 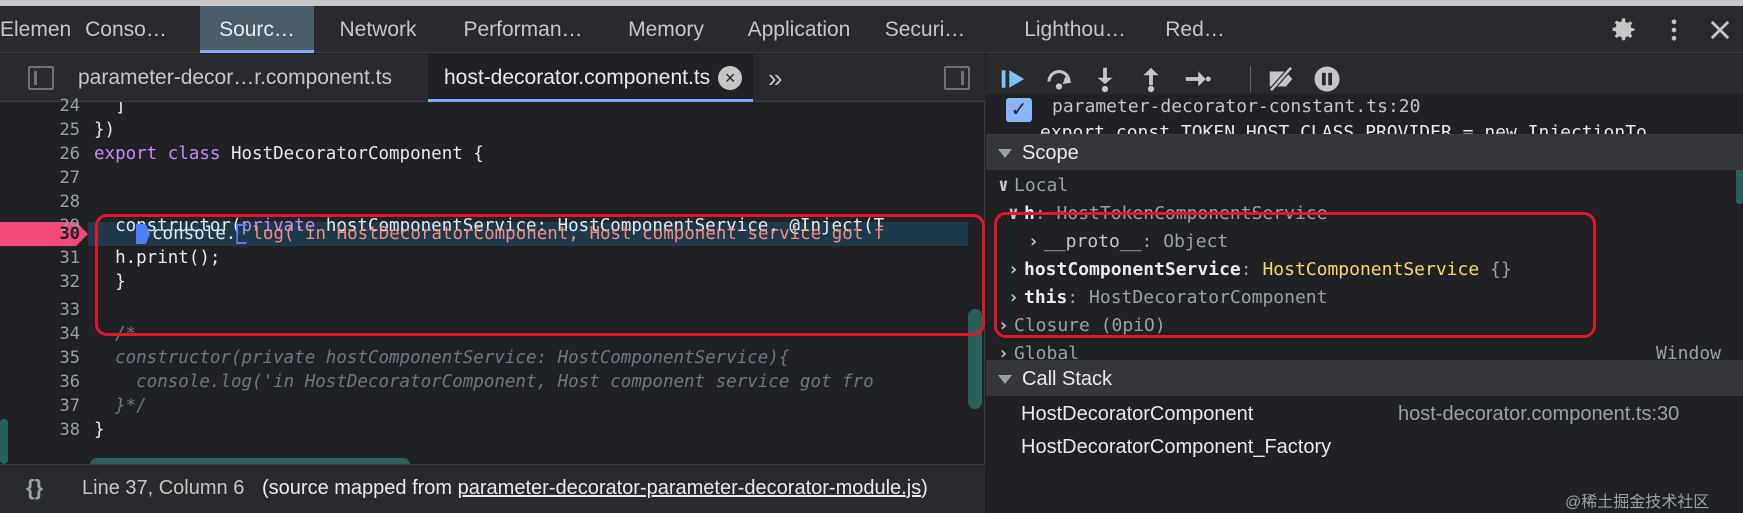 I want to click on source-map-prefix: (source mapped from, so click(x=360, y=488).